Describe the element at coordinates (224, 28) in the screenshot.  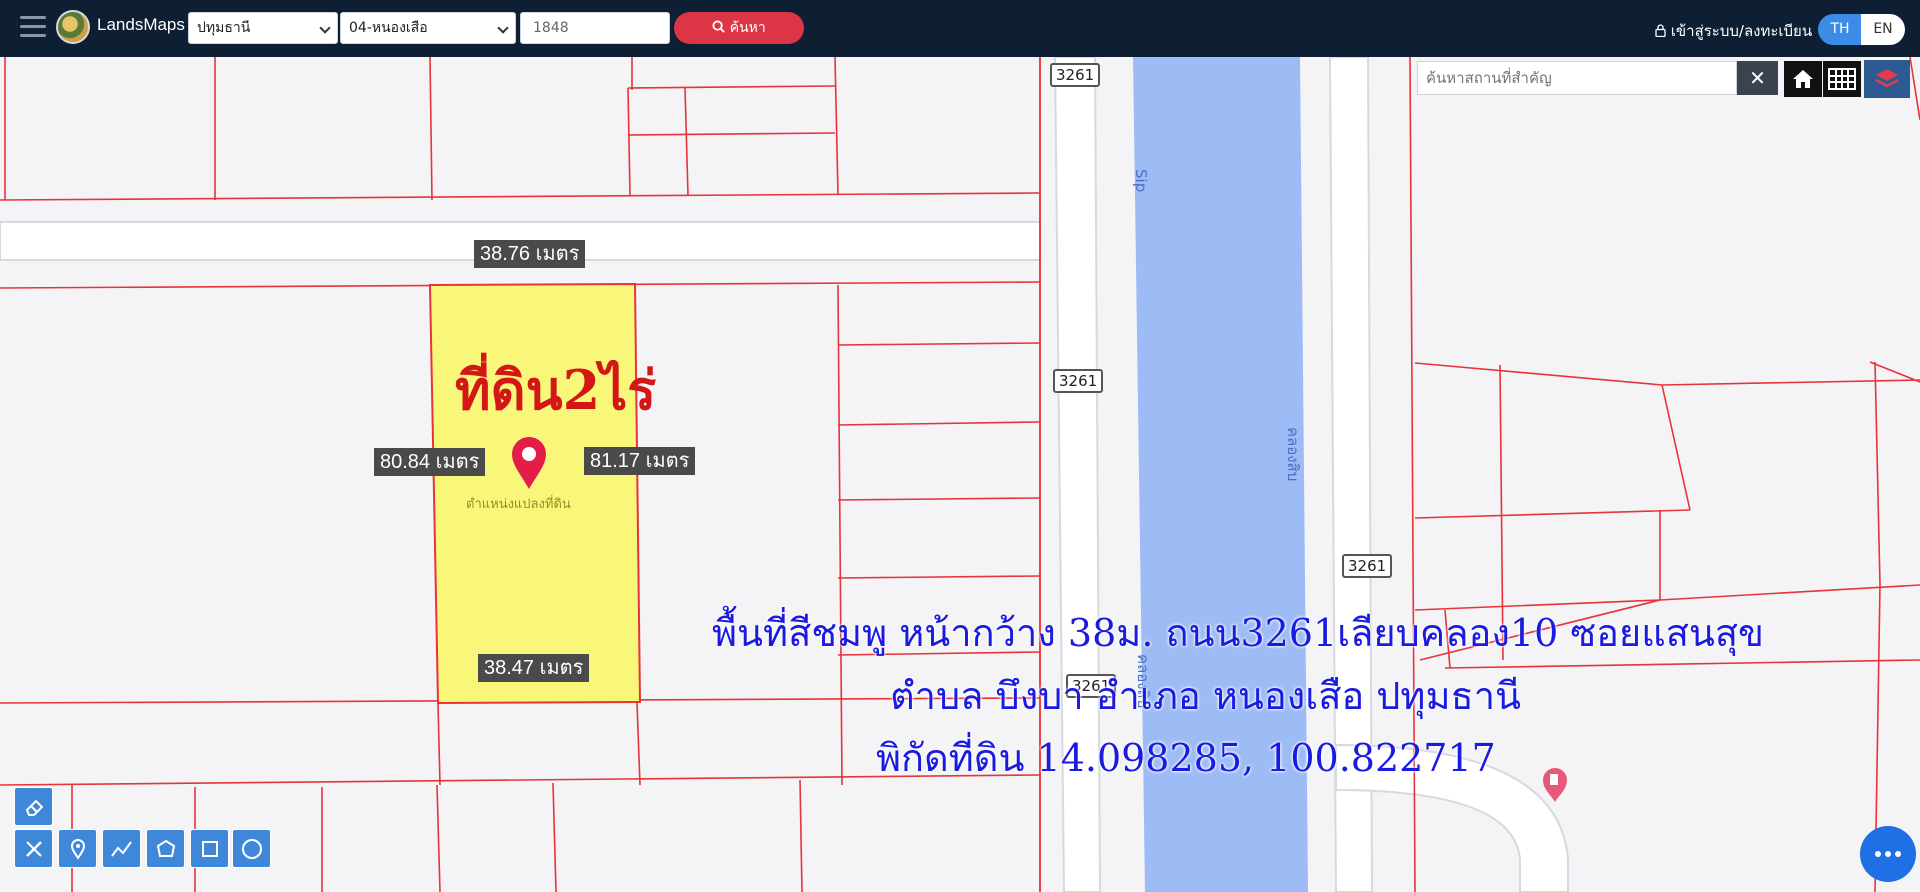
I see `province-value: ปทุมธานี` at that location.